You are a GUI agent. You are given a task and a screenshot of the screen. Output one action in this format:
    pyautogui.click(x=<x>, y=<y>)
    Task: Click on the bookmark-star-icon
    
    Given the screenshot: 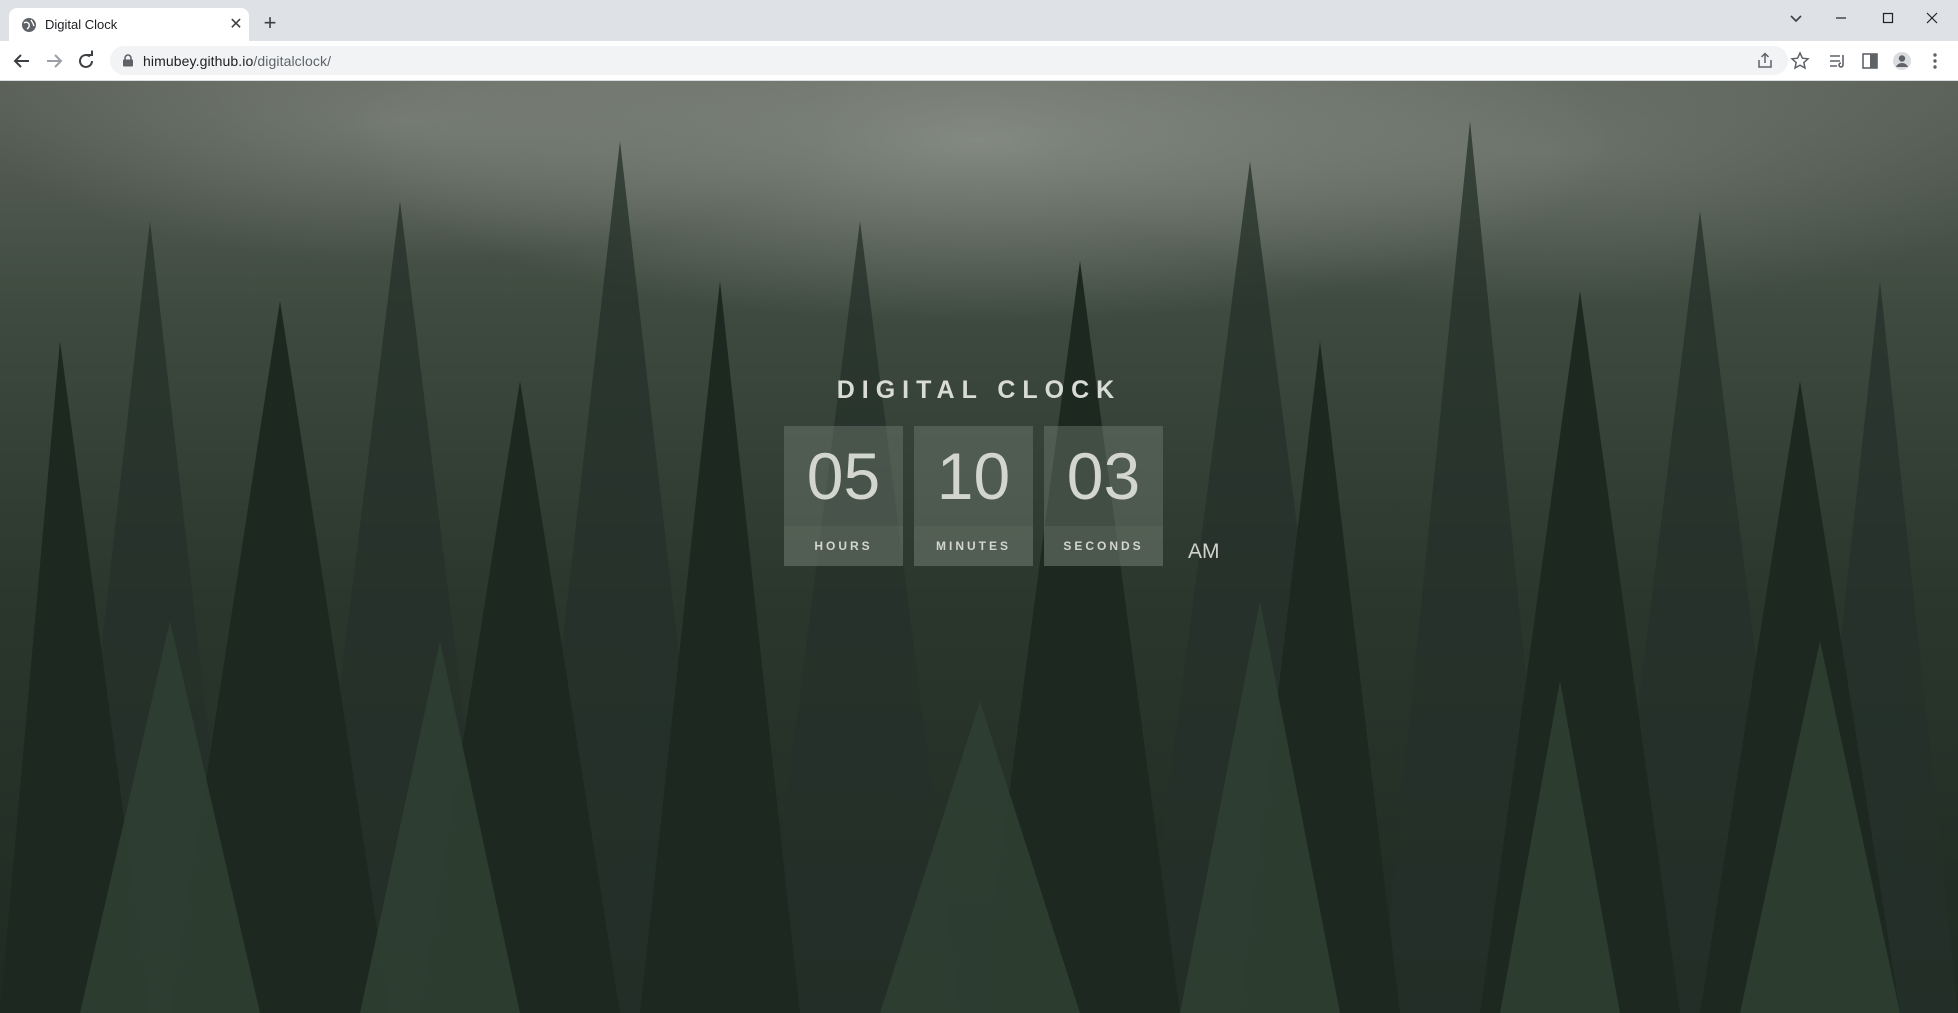 What is the action you would take?
    pyautogui.click(x=1800, y=61)
    